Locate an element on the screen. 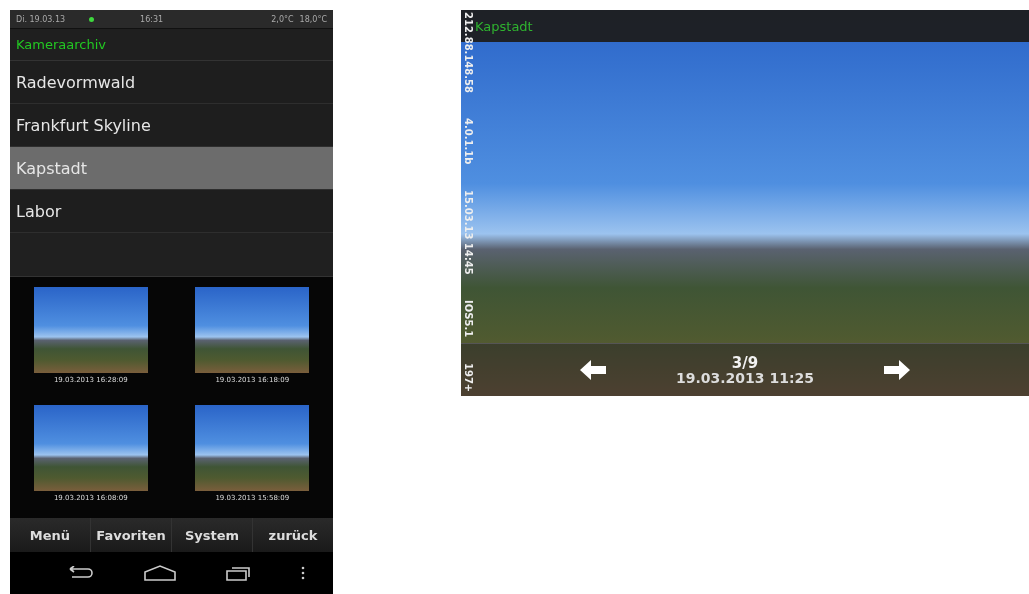  overflow-menu-icon is located at coordinates (302, 573).